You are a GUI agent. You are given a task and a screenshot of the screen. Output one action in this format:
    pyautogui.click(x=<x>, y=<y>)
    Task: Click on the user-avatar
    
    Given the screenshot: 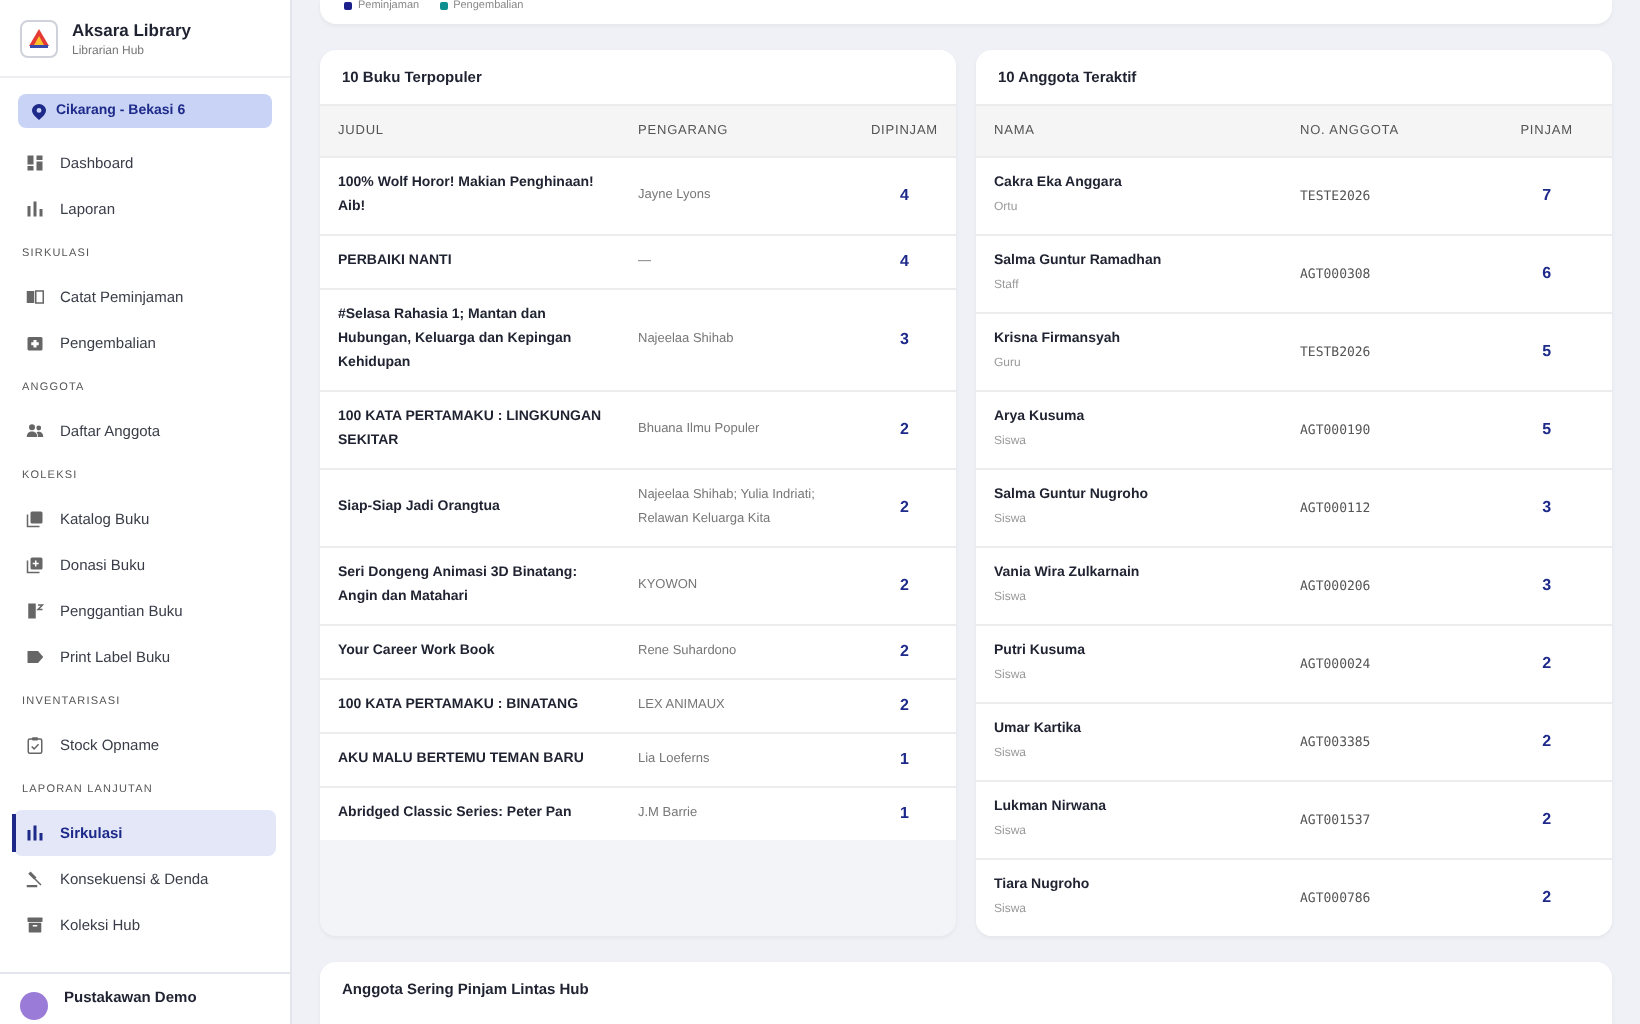 What is the action you would take?
    pyautogui.click(x=34, y=1006)
    